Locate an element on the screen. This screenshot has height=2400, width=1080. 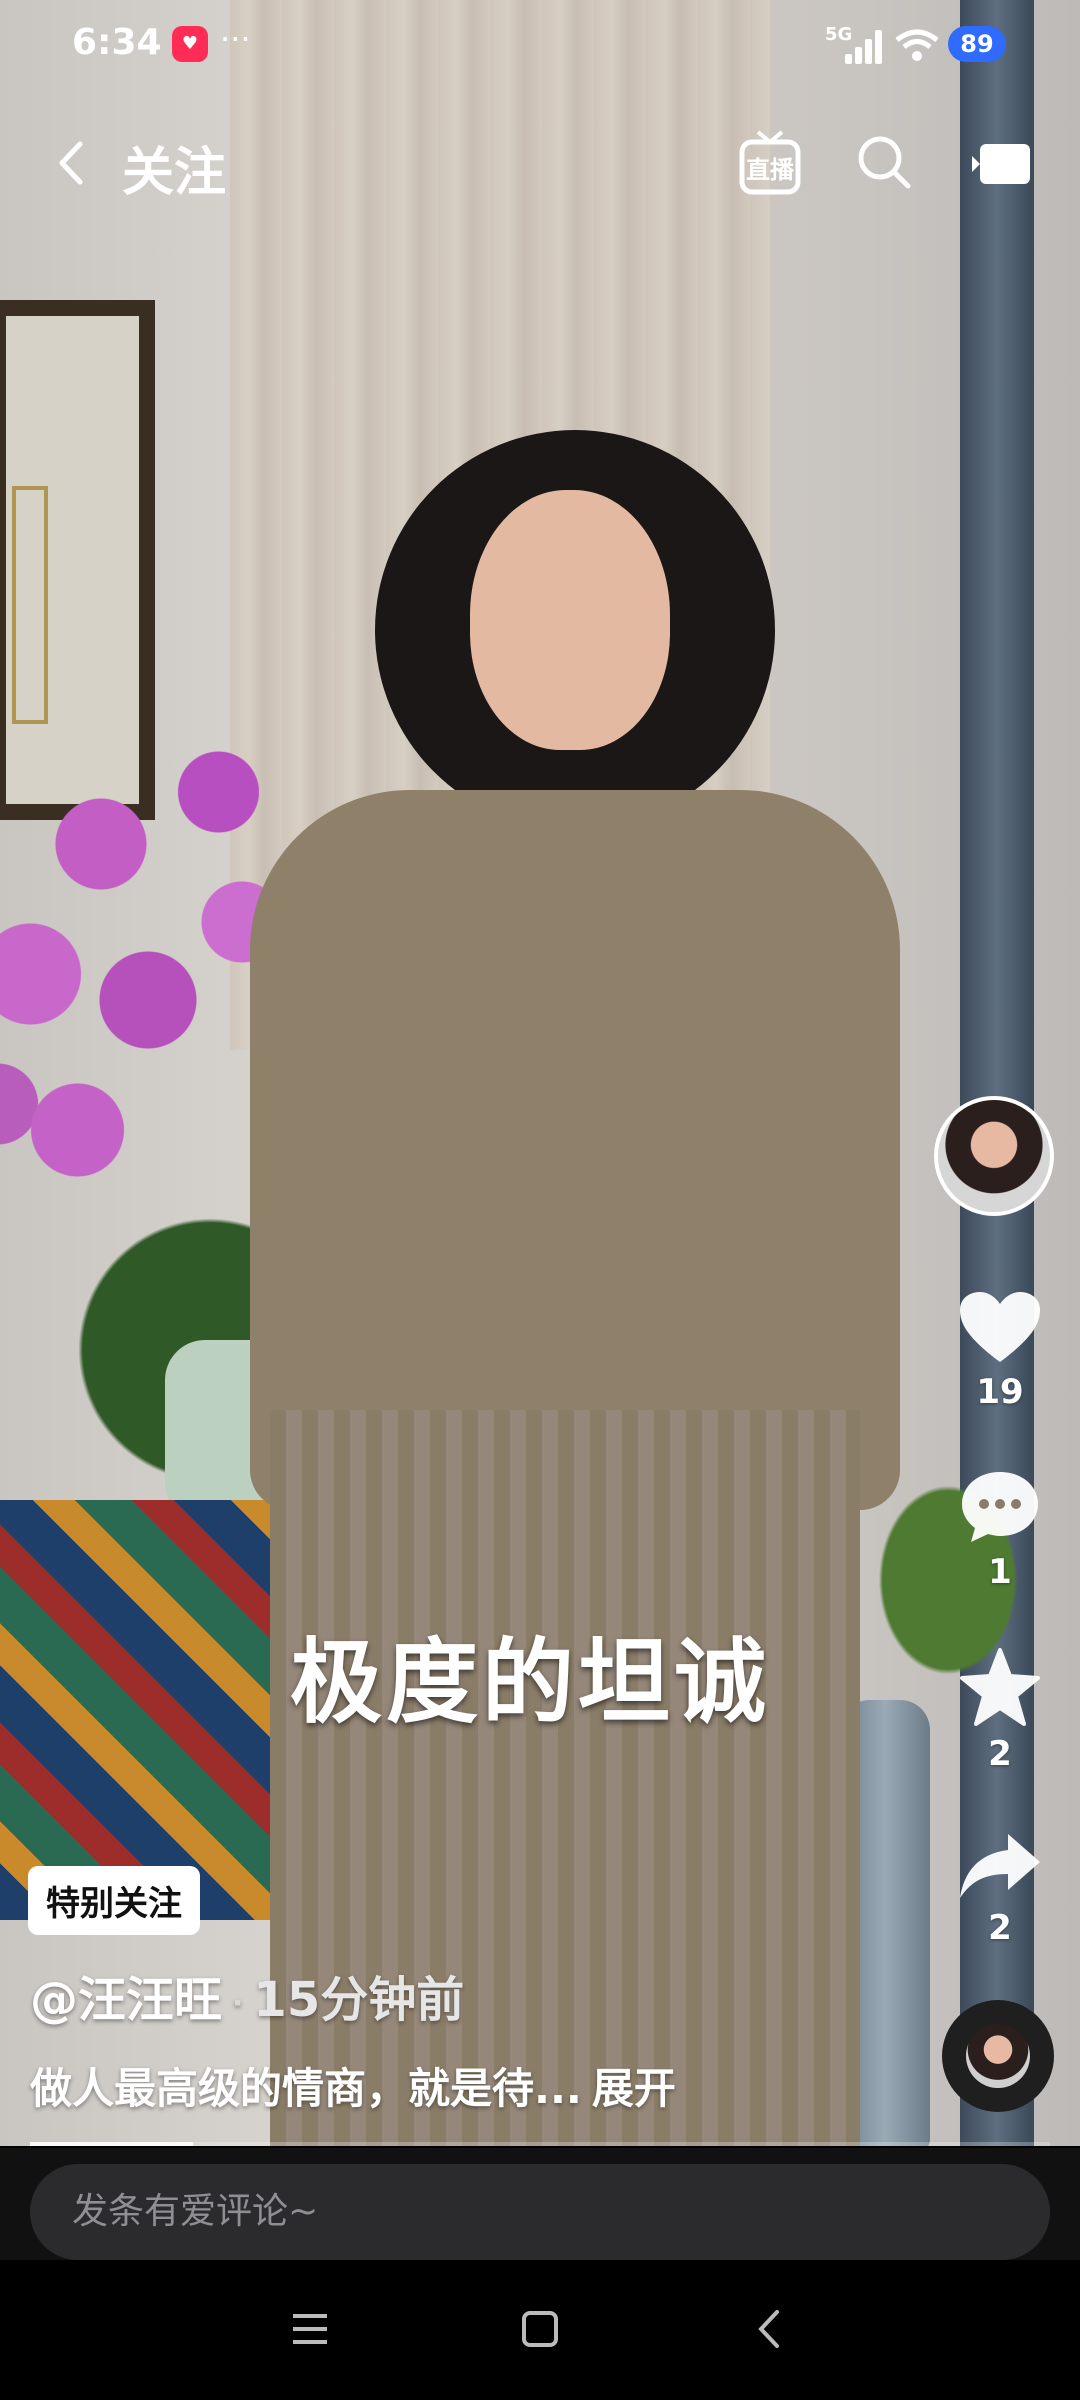
status-time: 6:34 is located at coordinates (117, 42).